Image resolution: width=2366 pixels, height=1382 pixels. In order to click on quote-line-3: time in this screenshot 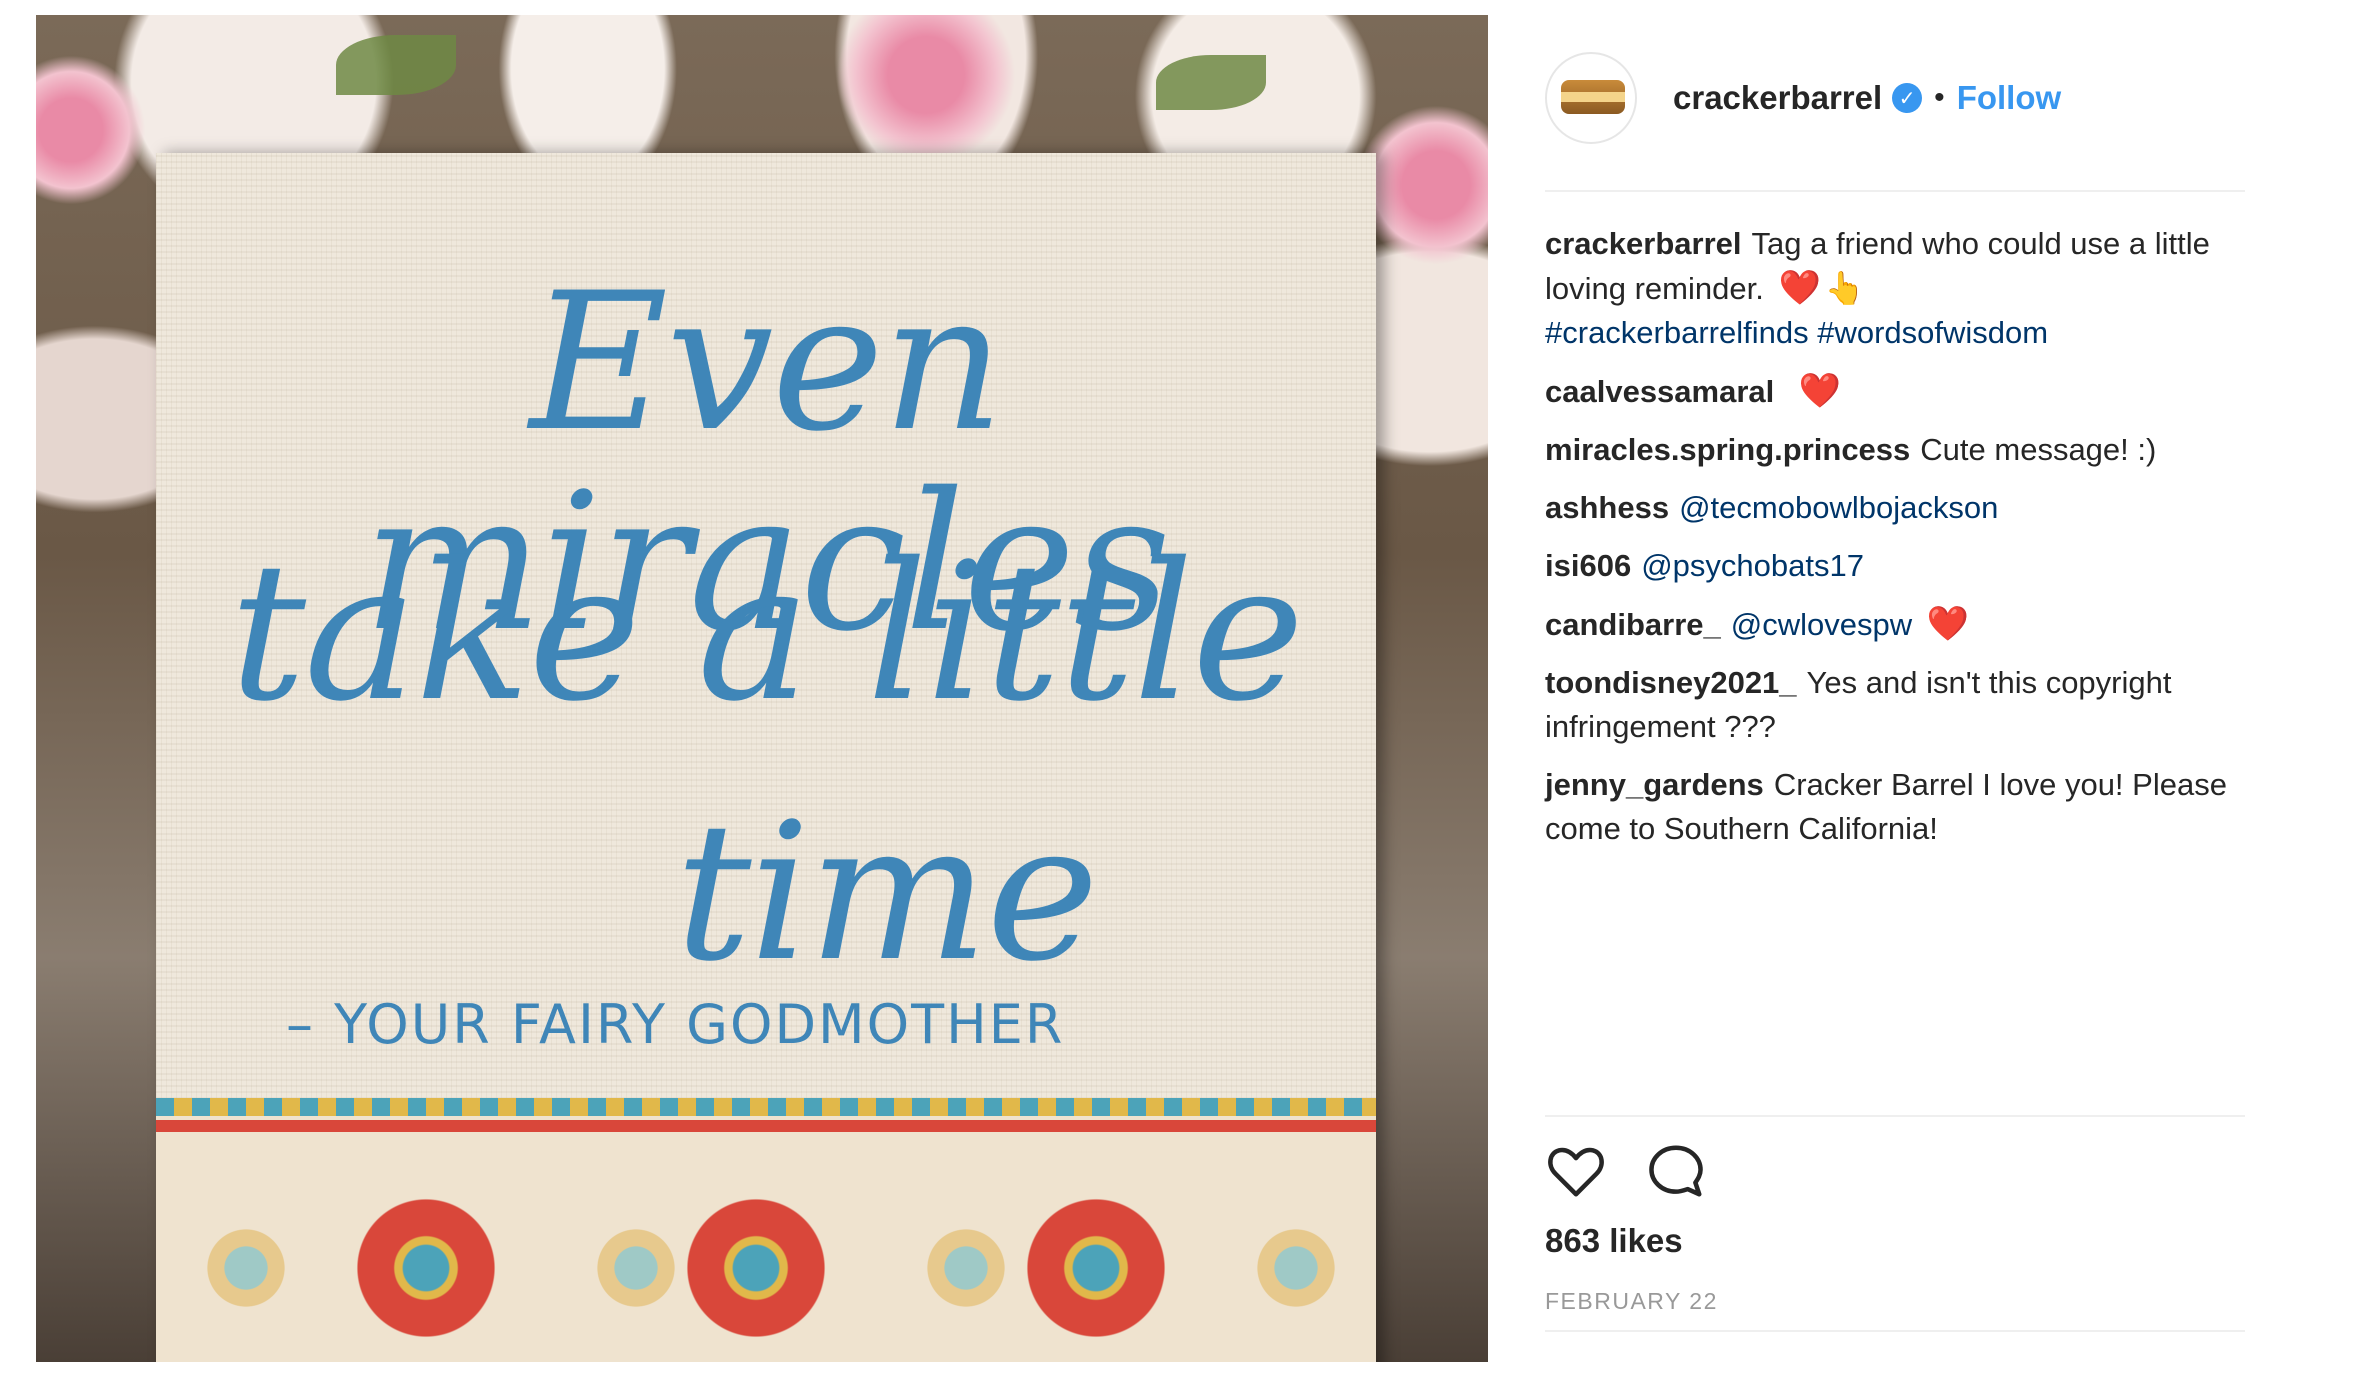, I will do `click(887, 892)`.